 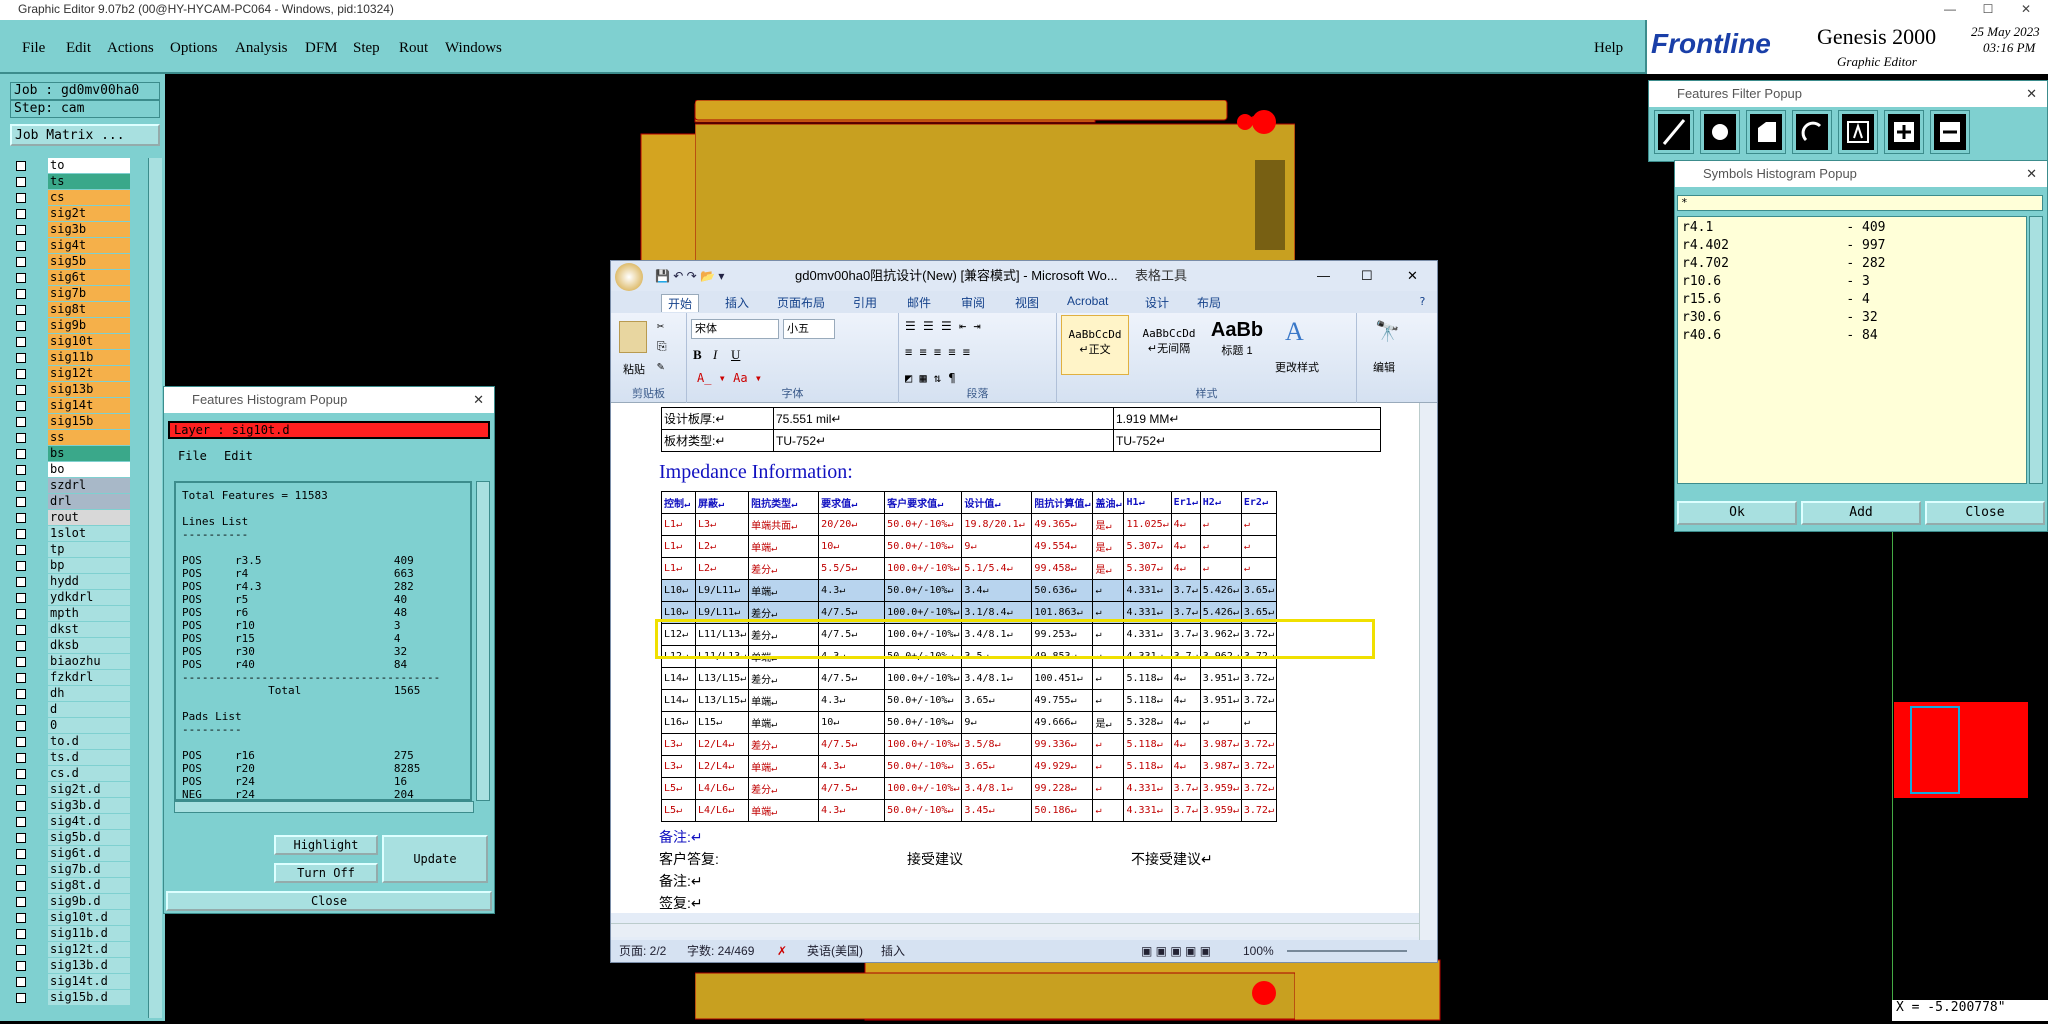 I want to click on tab-review: 审阅, so click(x=973, y=302).